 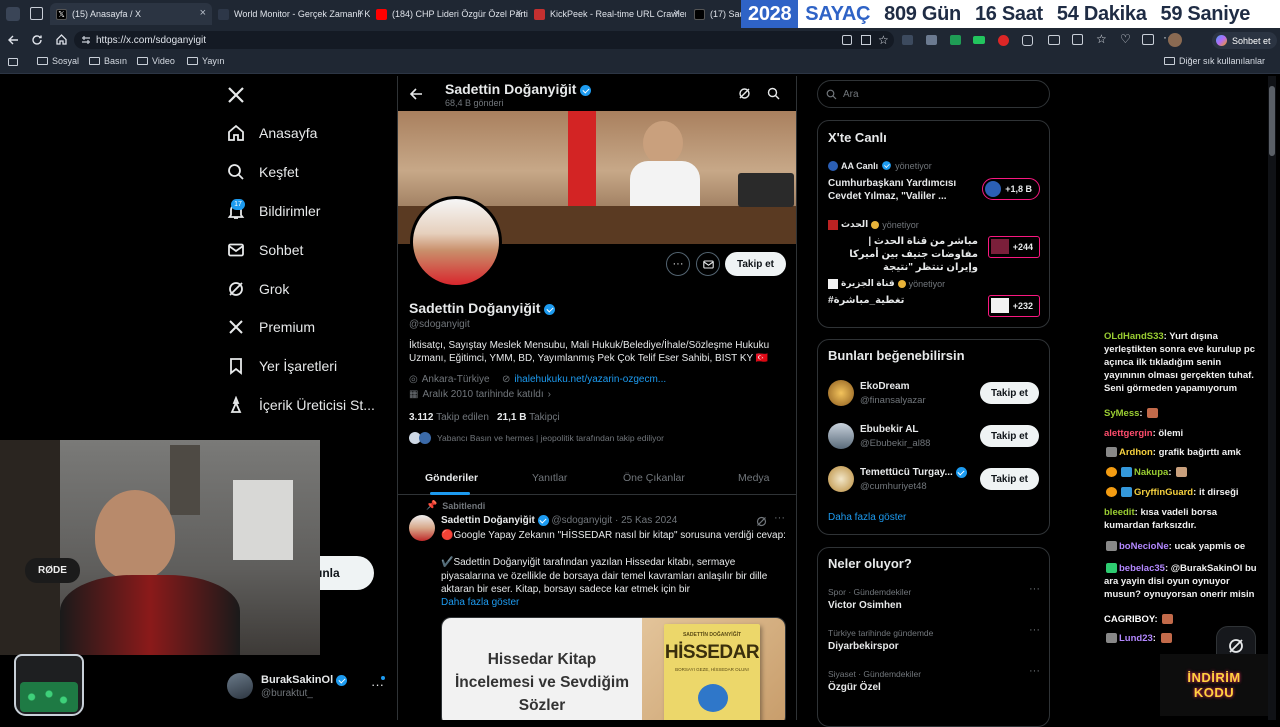 I want to click on microphone: RØDE, so click(x=52, y=570).